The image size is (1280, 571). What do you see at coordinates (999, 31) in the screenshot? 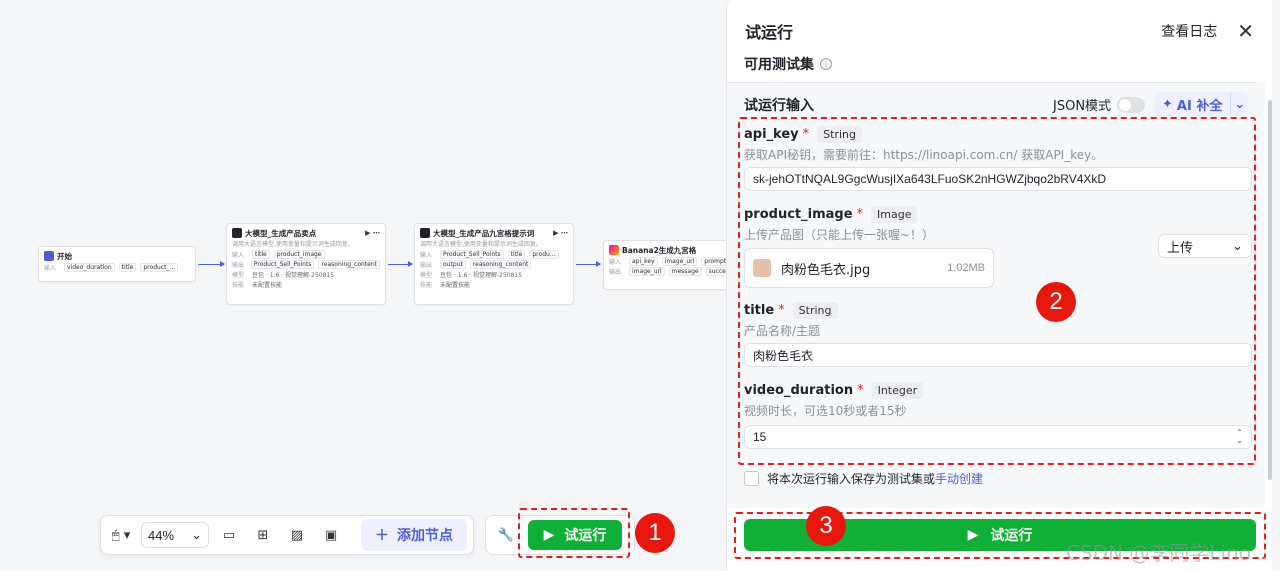
I see `panel-header: 试运行 查看日志 ✕` at bounding box center [999, 31].